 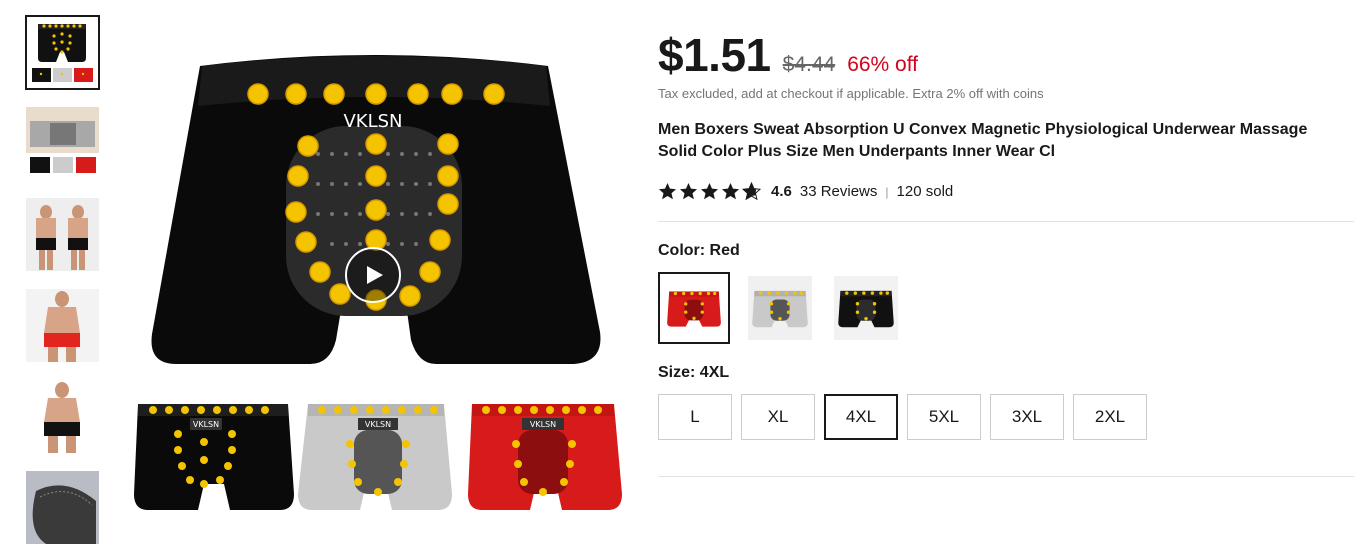 I want to click on thumbnail-list, so click(x=62, y=285).